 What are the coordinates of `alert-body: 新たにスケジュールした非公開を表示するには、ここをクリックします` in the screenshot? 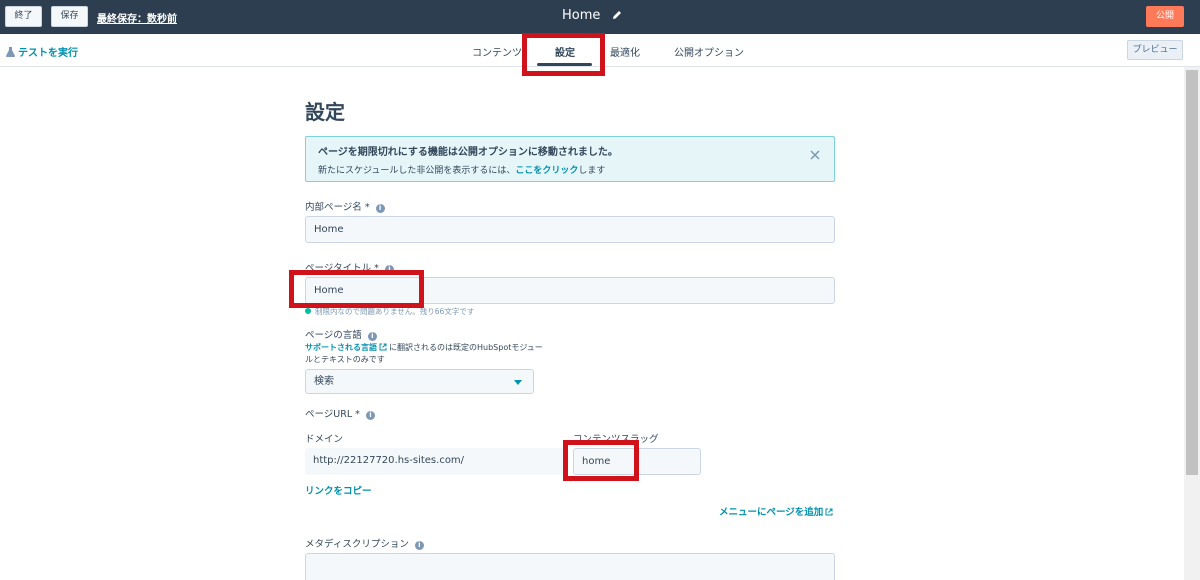 It's located at (461, 169).